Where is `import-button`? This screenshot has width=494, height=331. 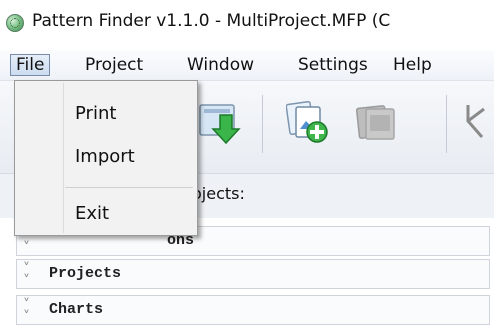
import-button is located at coordinates (220, 123).